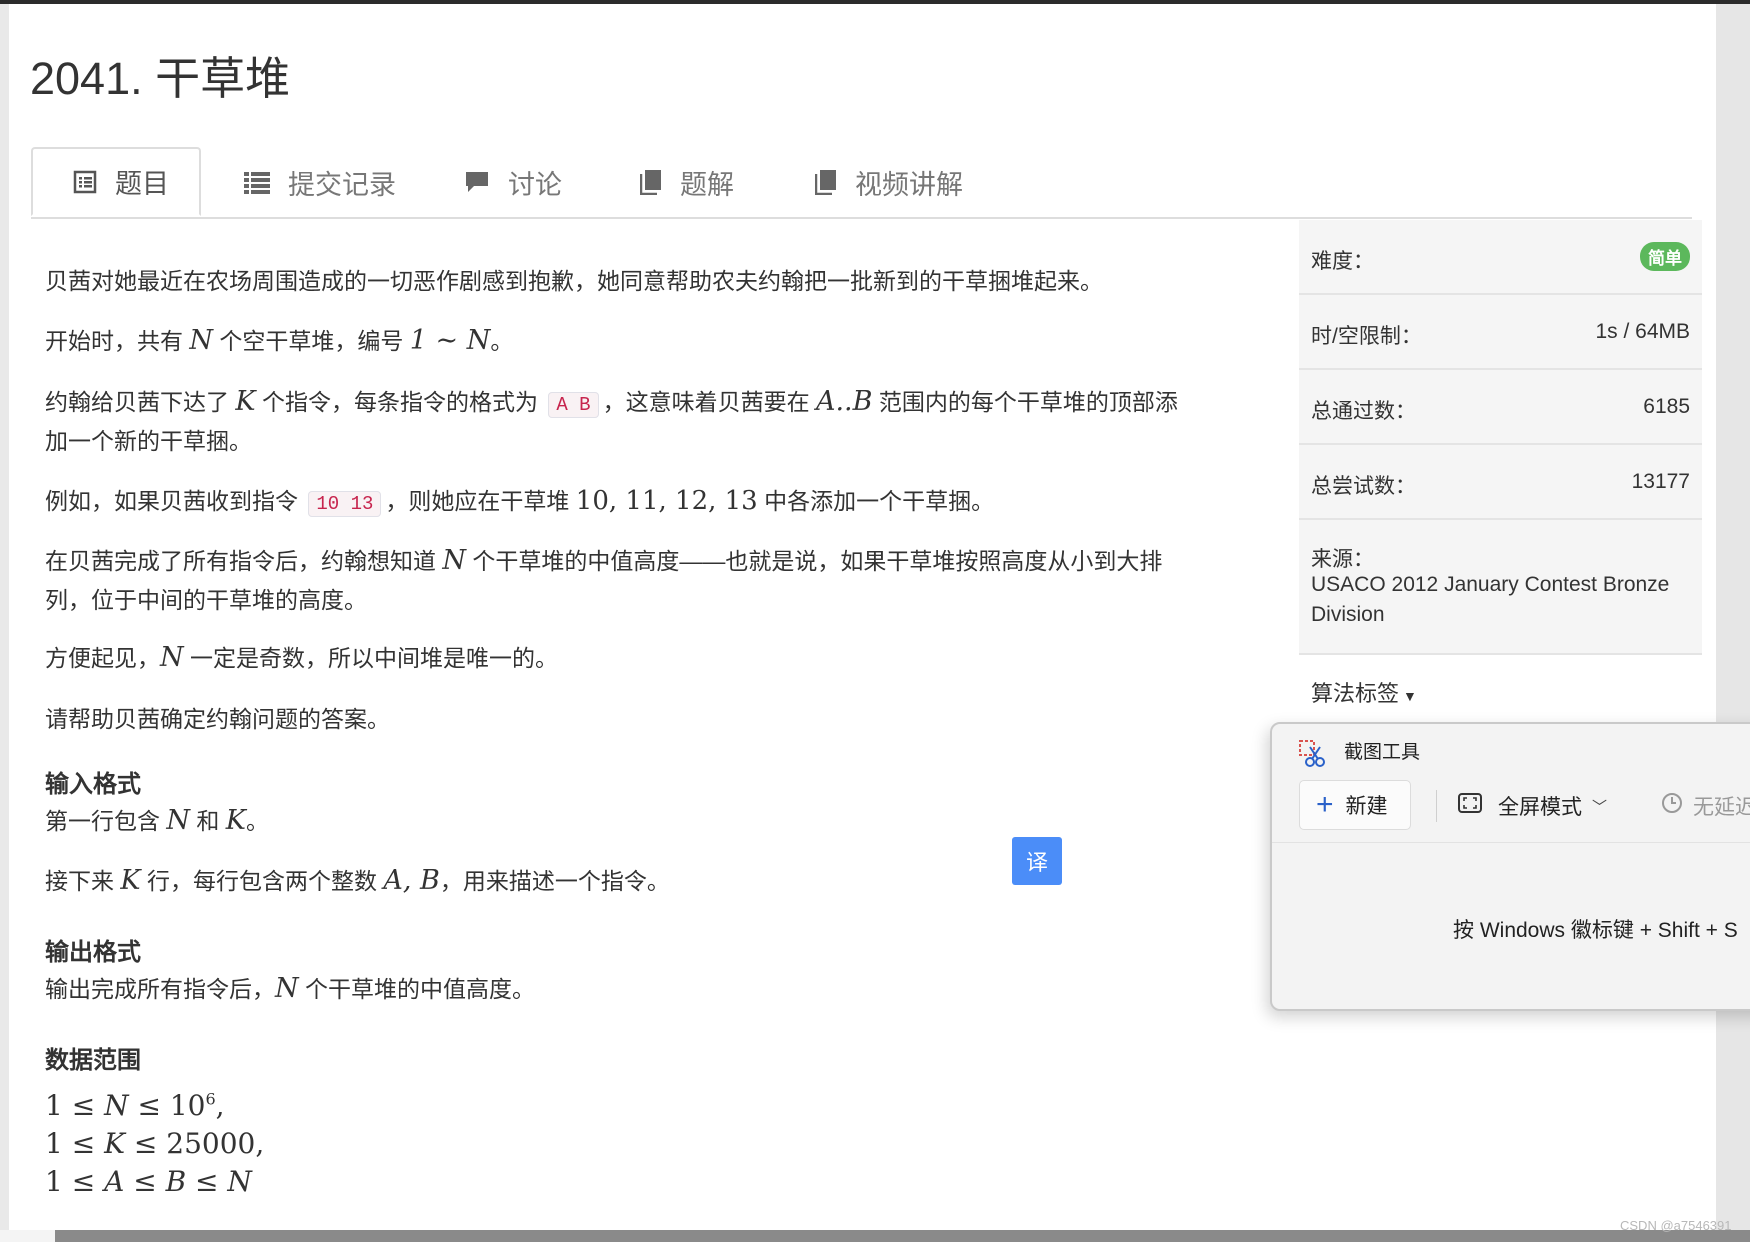  I want to click on input-line-1: 第一行包含 N 和 K。, so click(157, 820).